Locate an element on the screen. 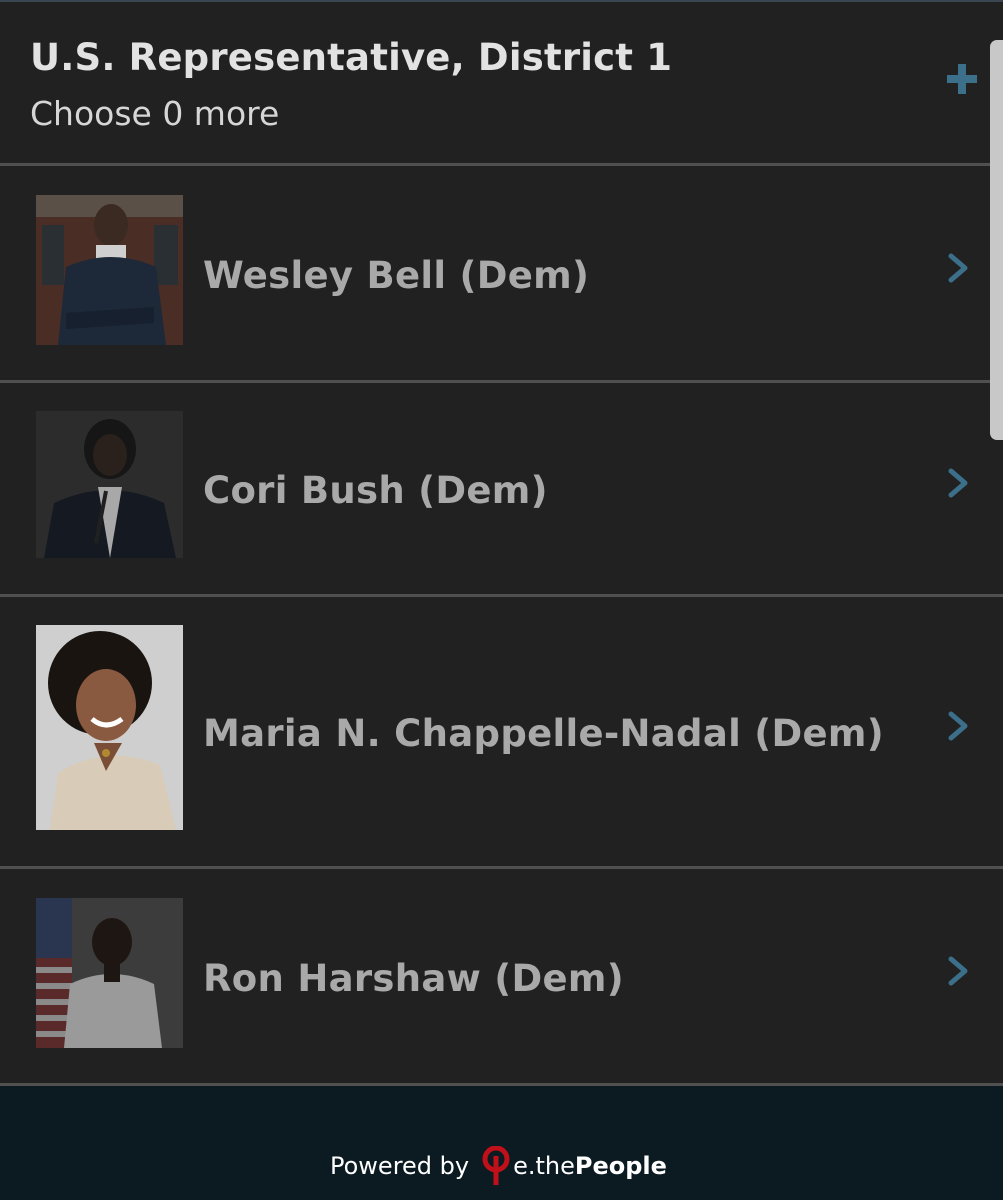 This screenshot has width=1003, height=1200. candidate-name: Cori Bush (Dem) is located at coordinates (375, 490).